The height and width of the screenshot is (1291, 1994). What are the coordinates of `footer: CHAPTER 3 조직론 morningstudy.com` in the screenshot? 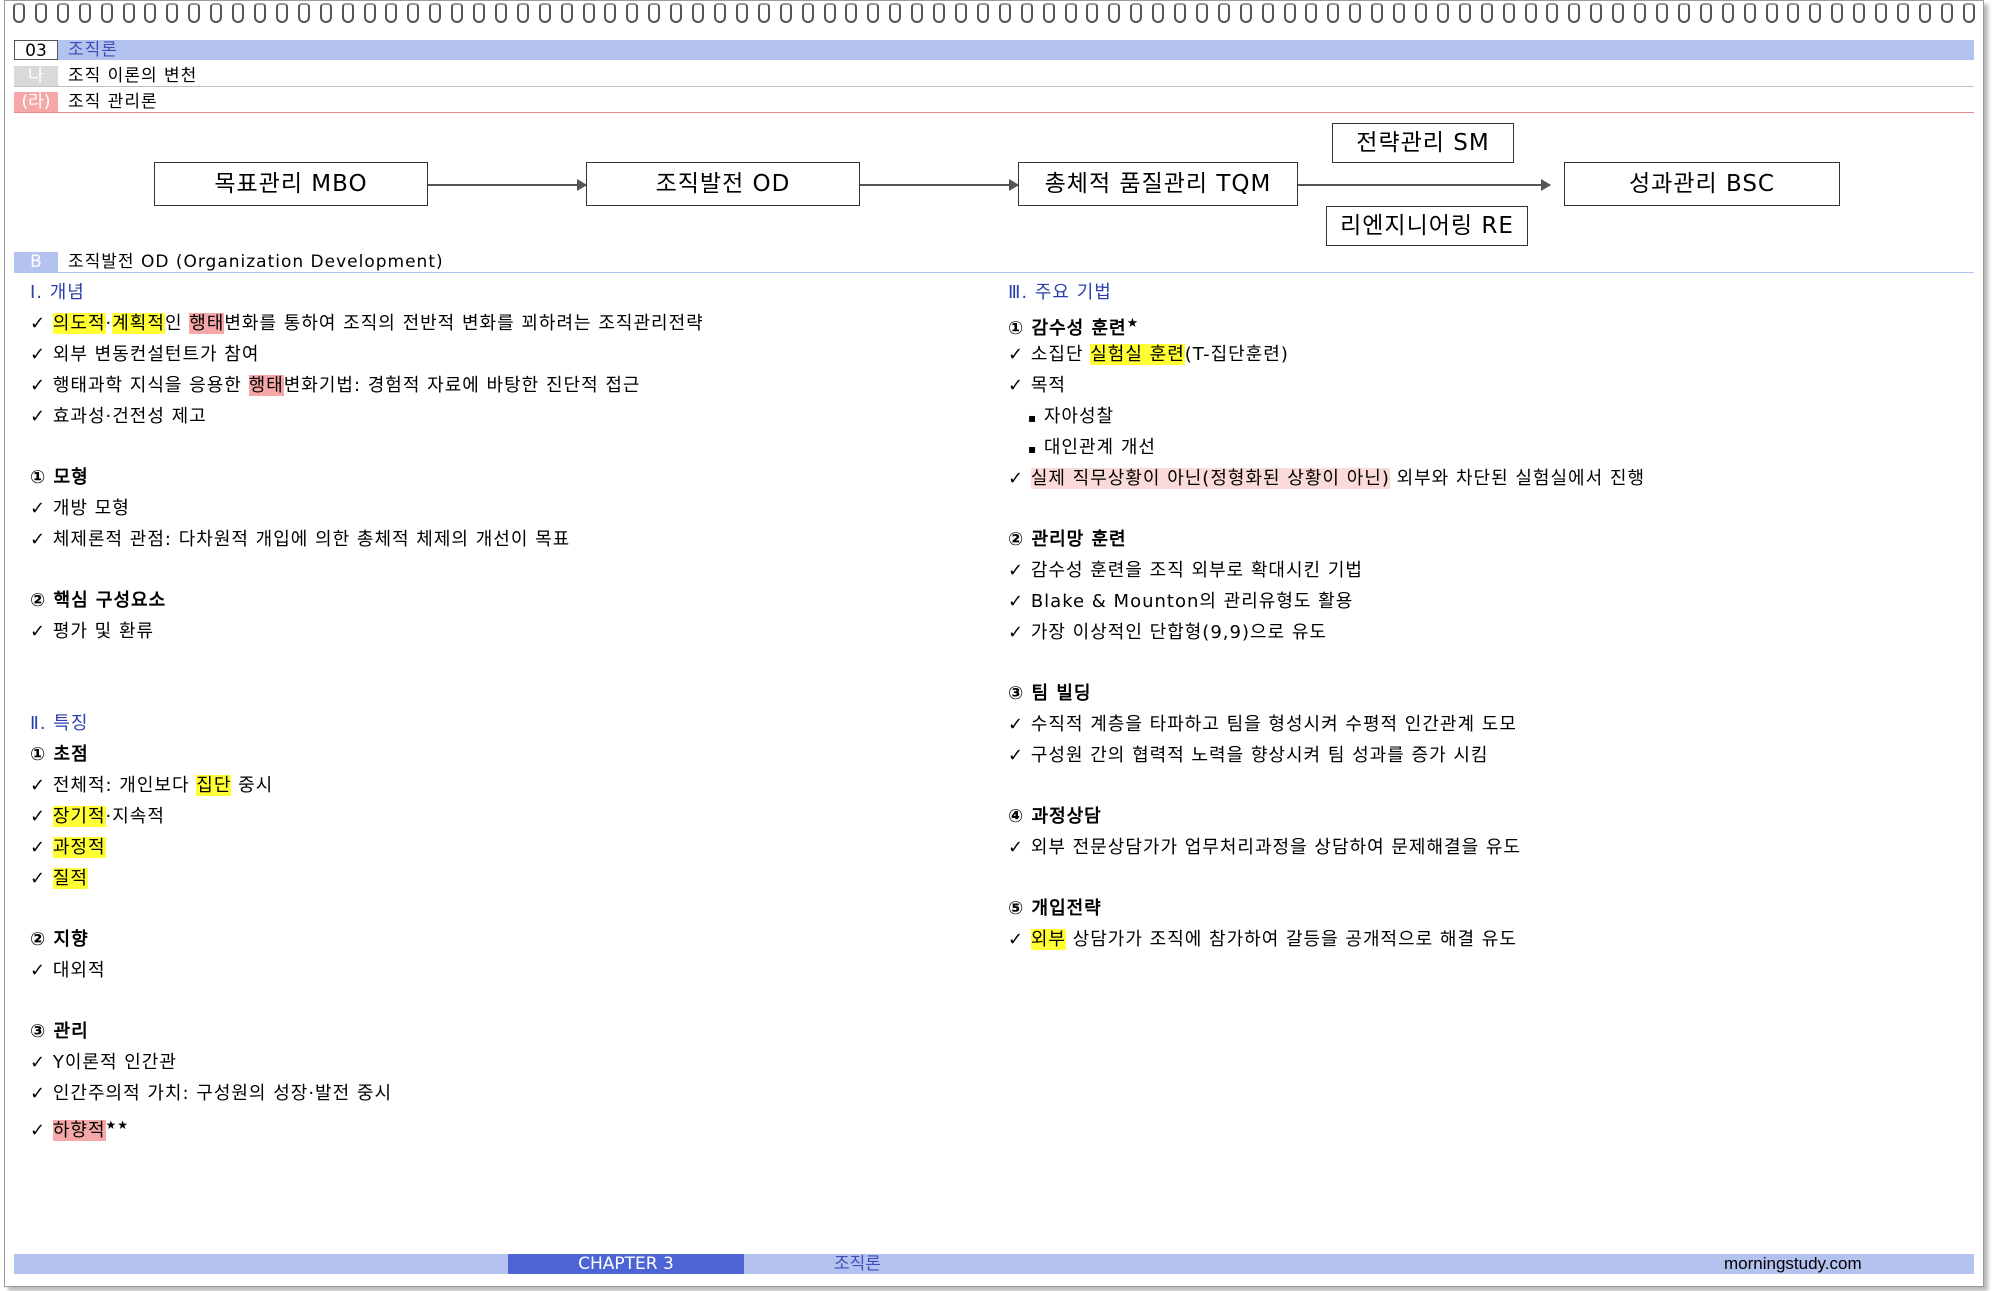 It's located at (994, 1264).